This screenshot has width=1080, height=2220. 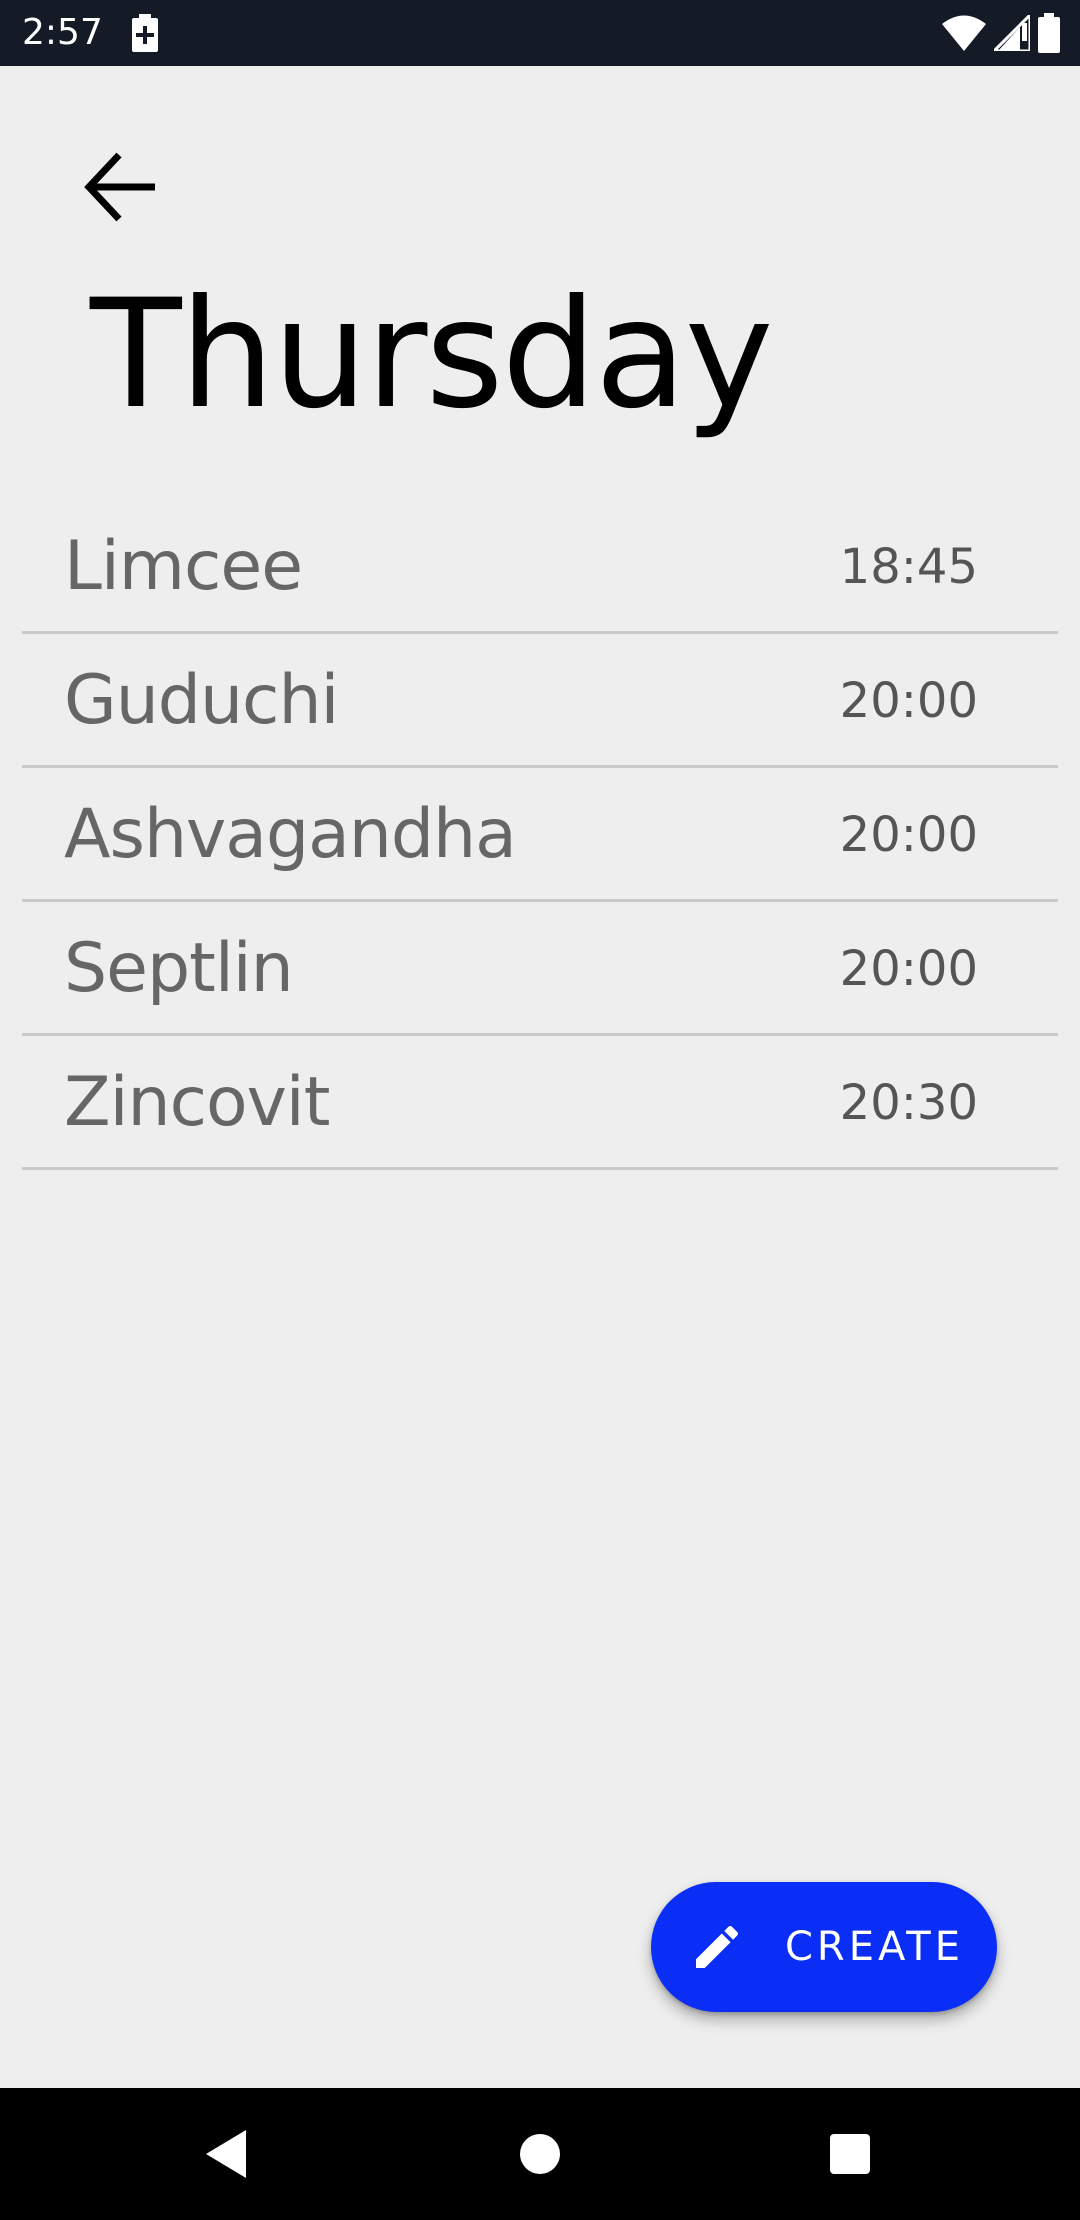 I want to click on back-triangle-icon, so click(x=226, y=2154).